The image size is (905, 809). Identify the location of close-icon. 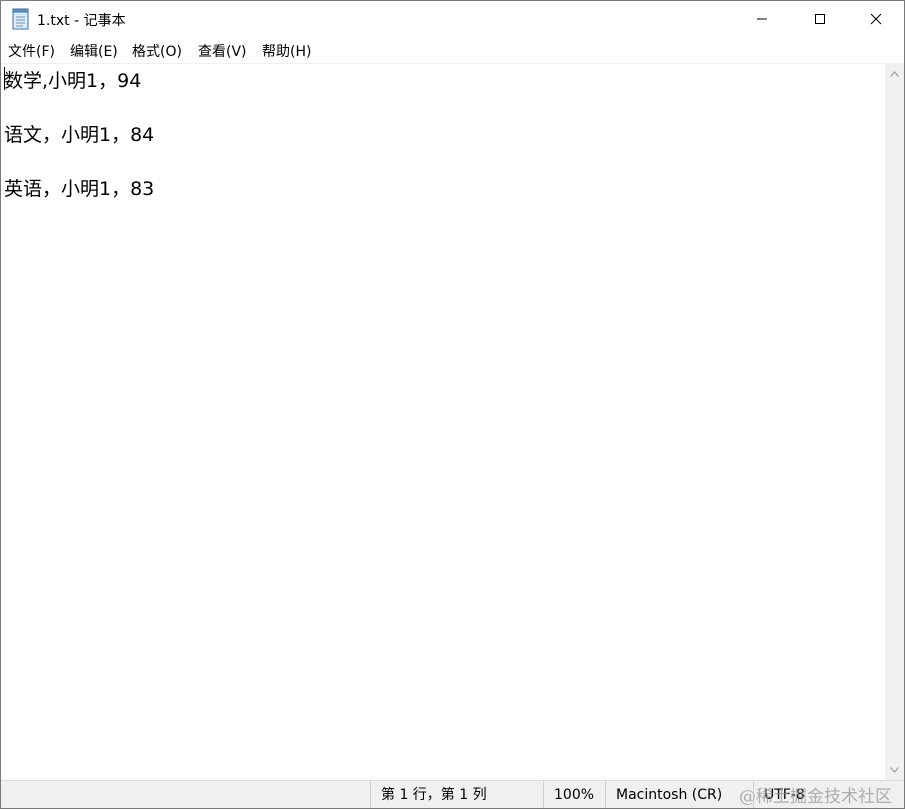
(876, 19).